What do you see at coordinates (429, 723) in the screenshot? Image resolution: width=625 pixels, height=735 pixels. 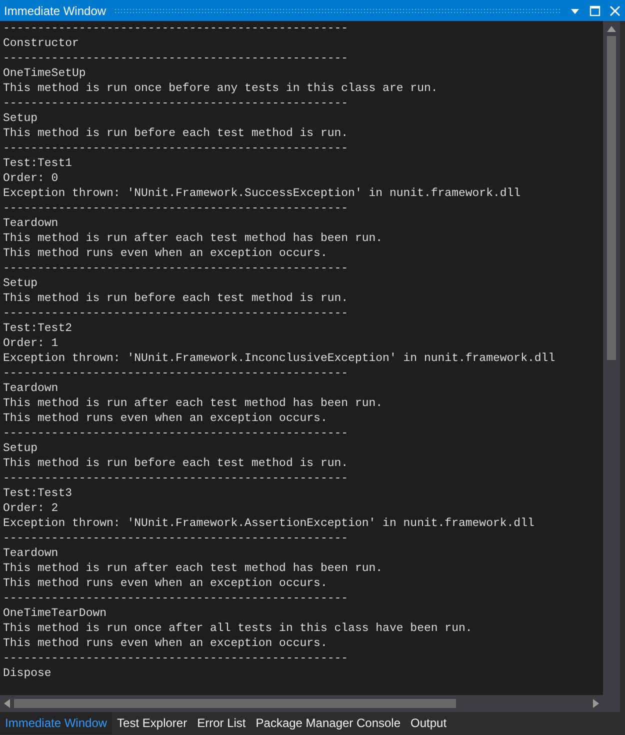 I see `panel-tab: Output` at bounding box center [429, 723].